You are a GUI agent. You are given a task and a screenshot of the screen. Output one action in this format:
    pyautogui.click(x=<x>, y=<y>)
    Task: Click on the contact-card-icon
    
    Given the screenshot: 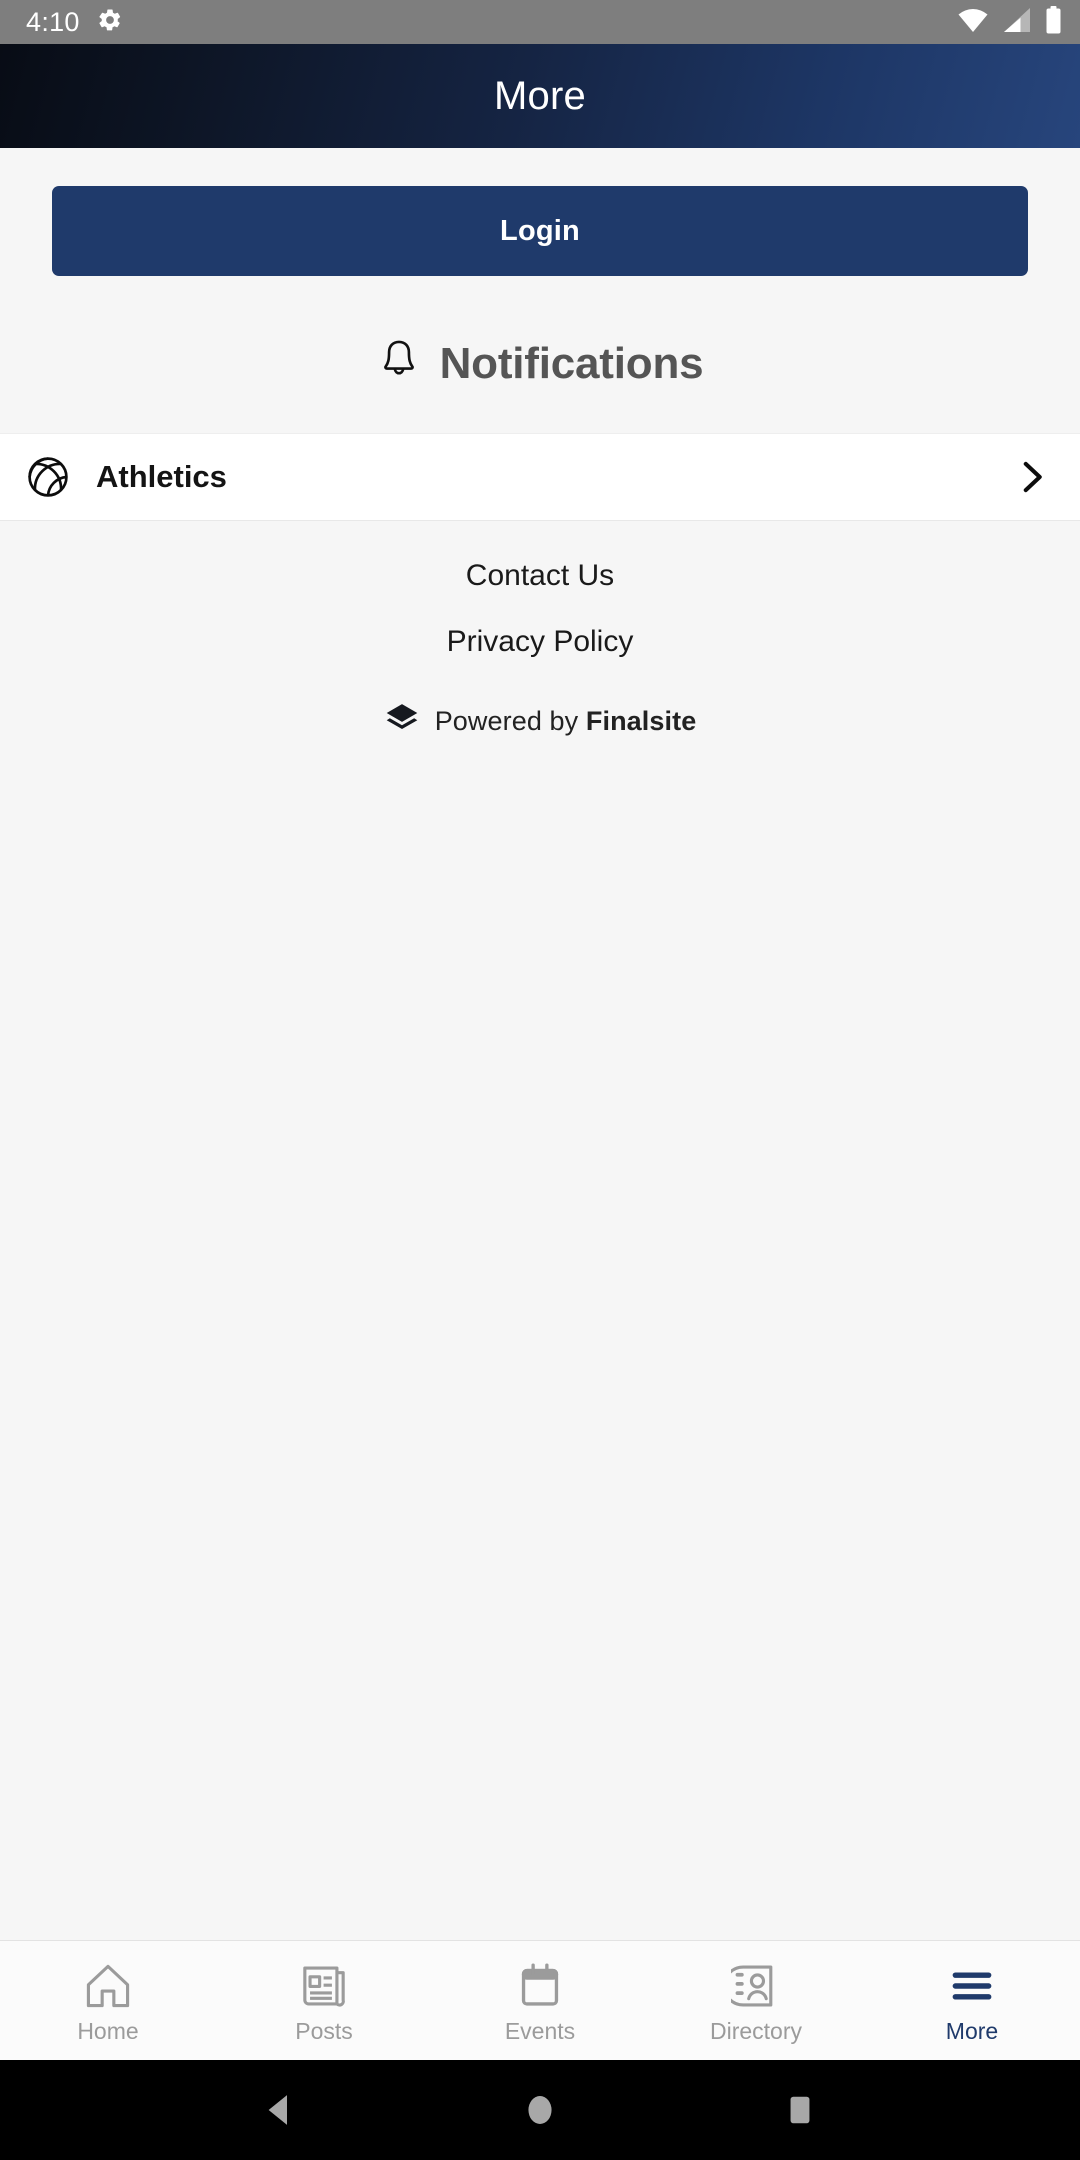 What is the action you would take?
    pyautogui.click(x=756, y=1985)
    